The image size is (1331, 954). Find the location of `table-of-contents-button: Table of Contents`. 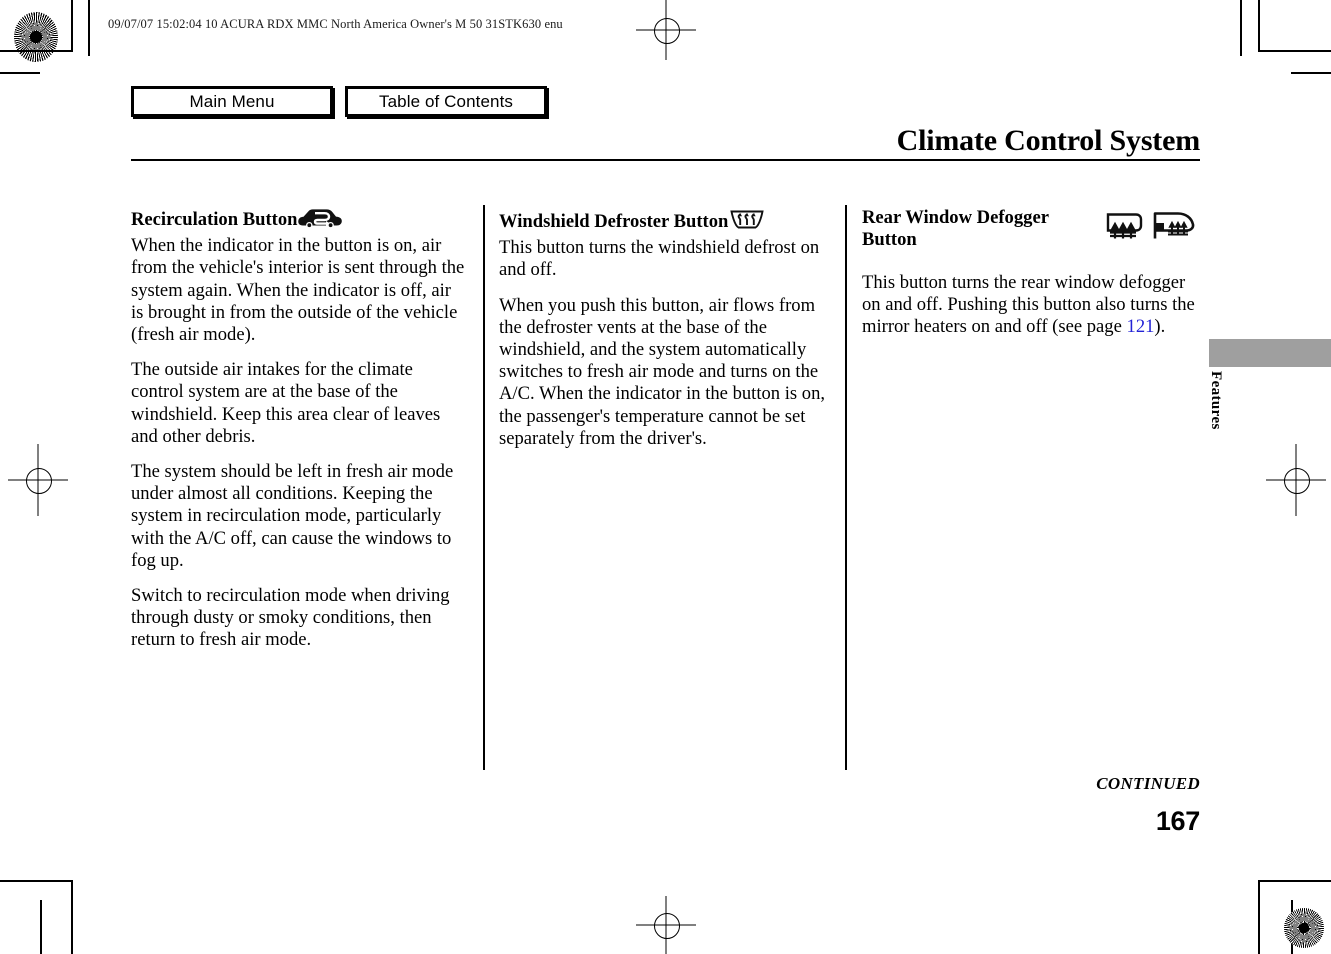

table-of-contents-button: Table of Contents is located at coordinates (446, 101).